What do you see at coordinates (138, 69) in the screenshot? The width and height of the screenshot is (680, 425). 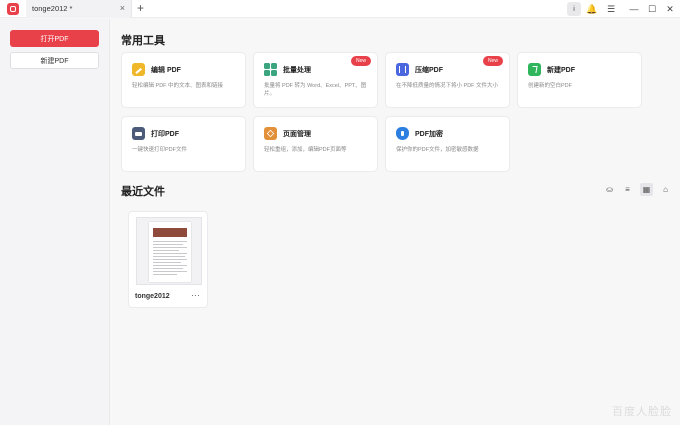 I see `edit-icon` at bounding box center [138, 69].